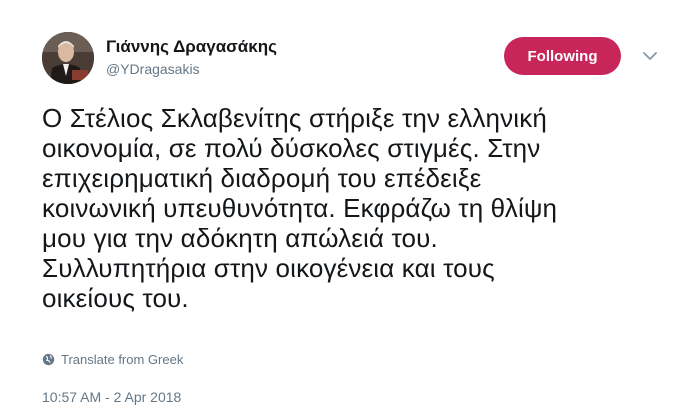 This screenshot has height=419, width=694. I want to click on chevron-down-icon, so click(650, 56).